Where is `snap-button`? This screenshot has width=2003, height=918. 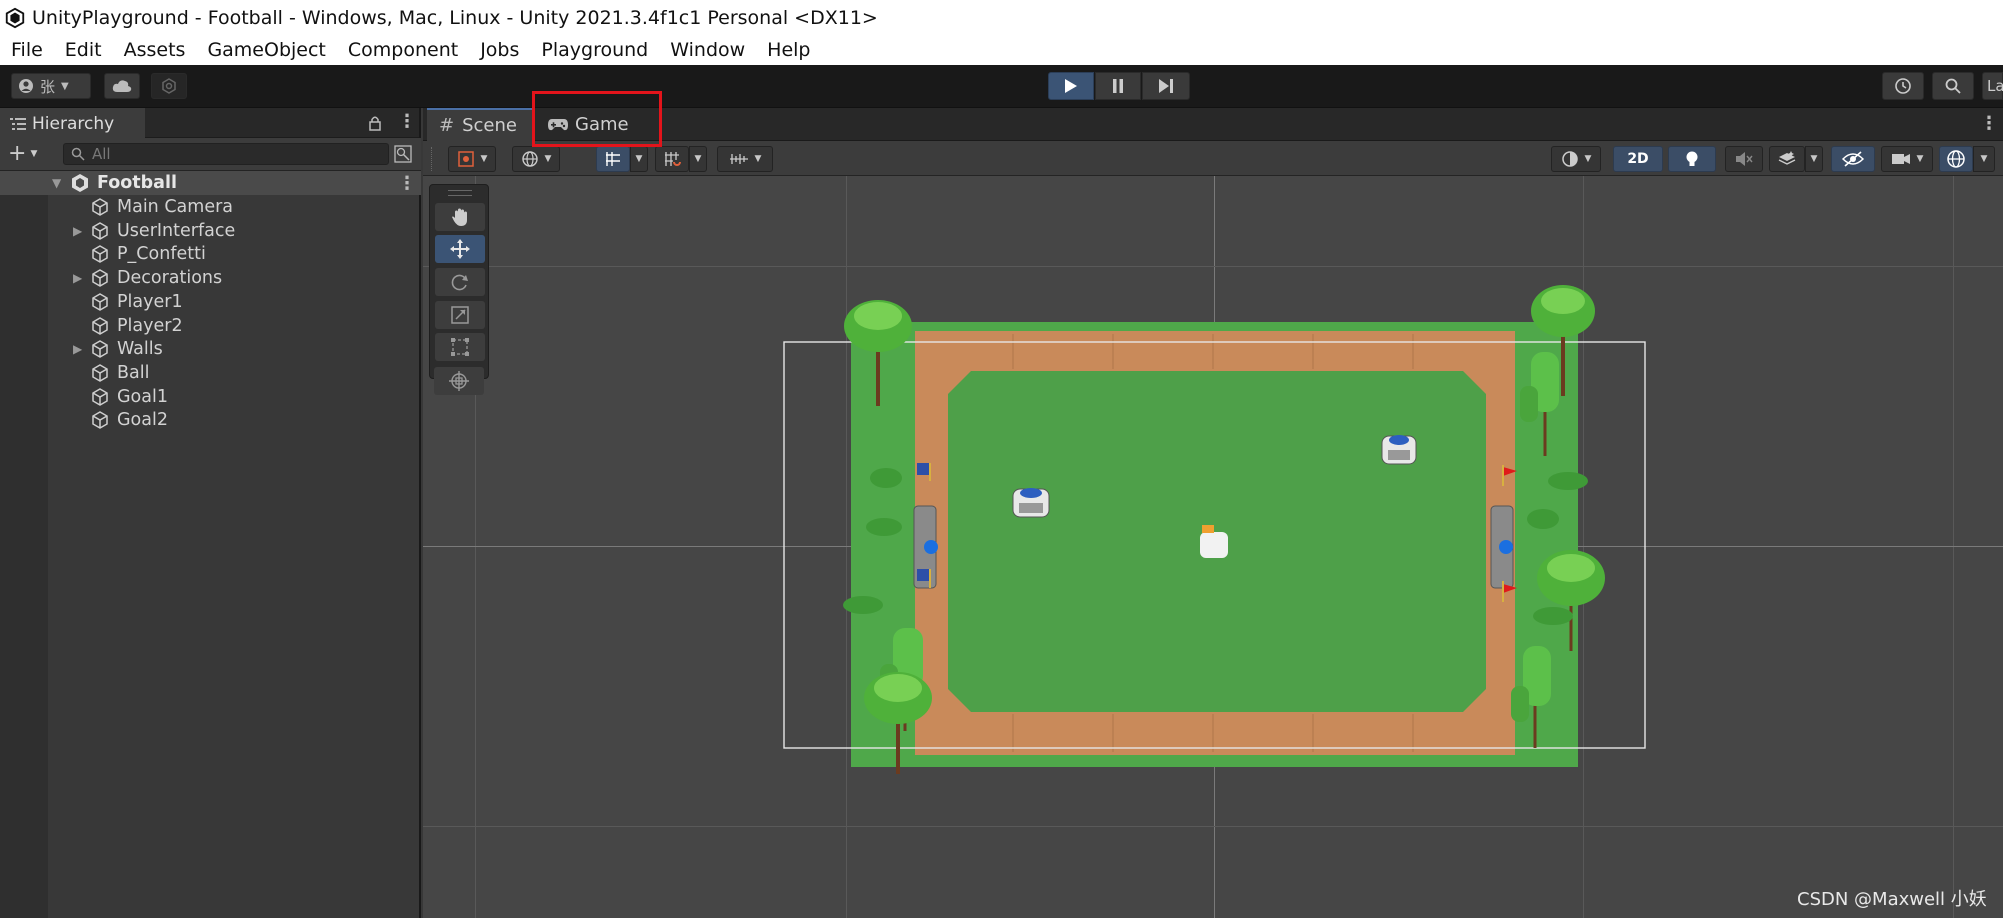
snap-button is located at coordinates (672, 159).